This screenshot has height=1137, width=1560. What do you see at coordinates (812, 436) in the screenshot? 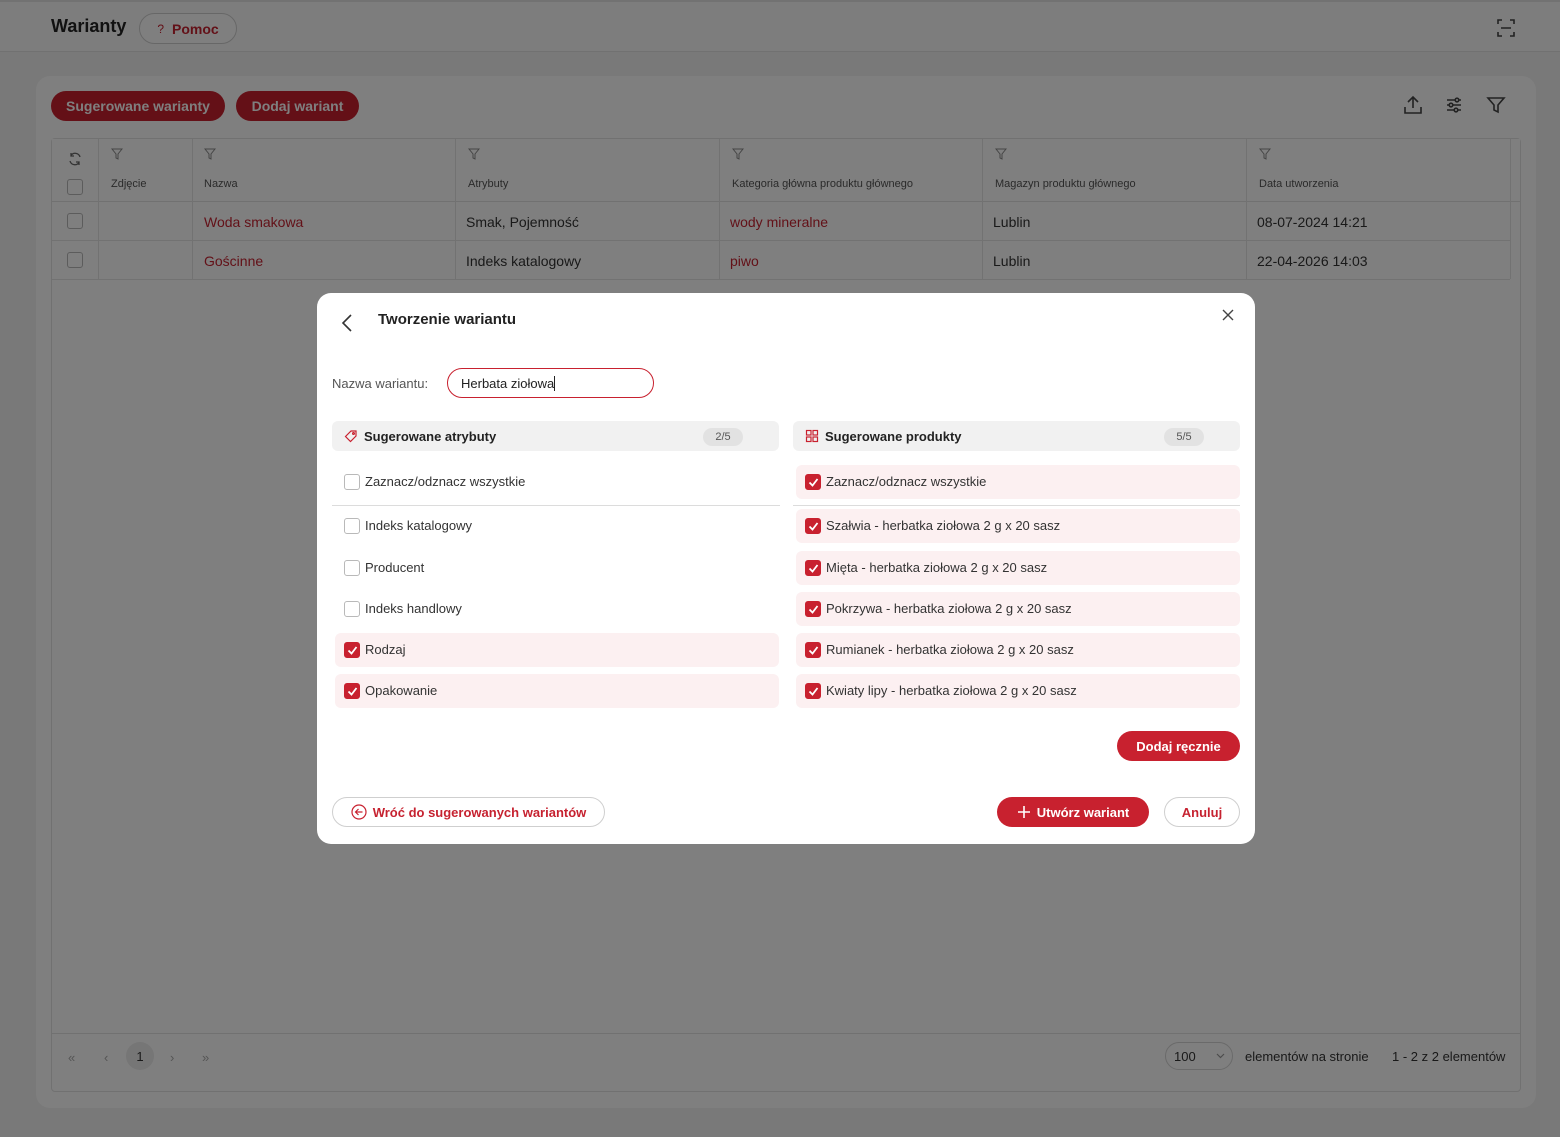
I see `grid-icon` at bounding box center [812, 436].